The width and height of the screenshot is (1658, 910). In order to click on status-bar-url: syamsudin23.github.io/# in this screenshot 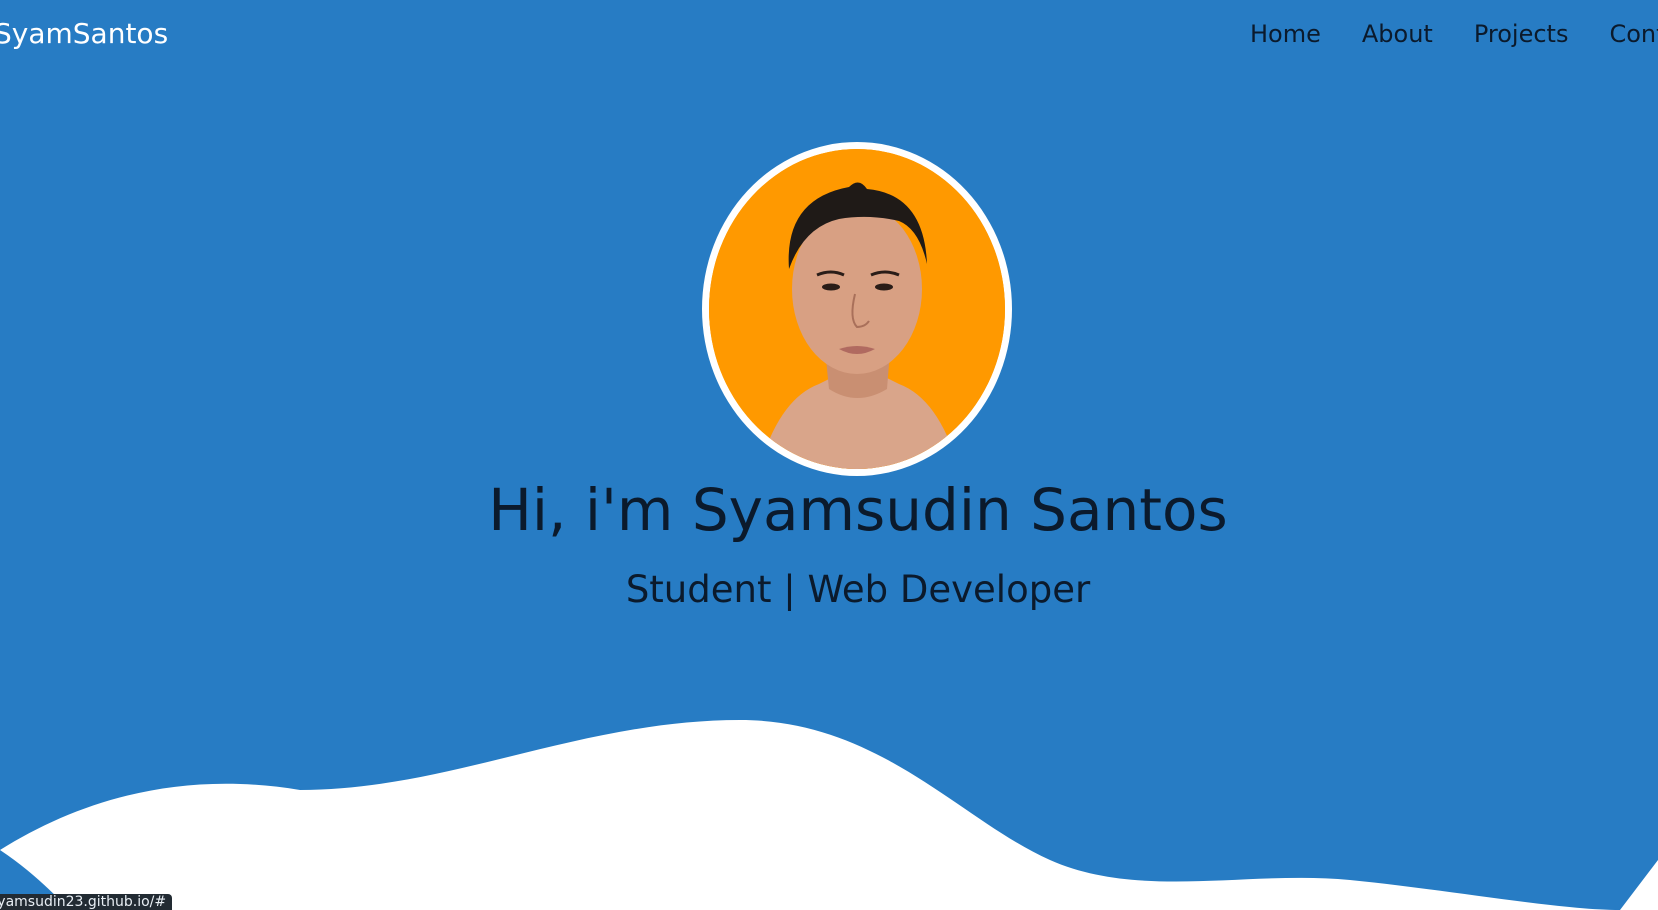, I will do `click(86, 902)`.